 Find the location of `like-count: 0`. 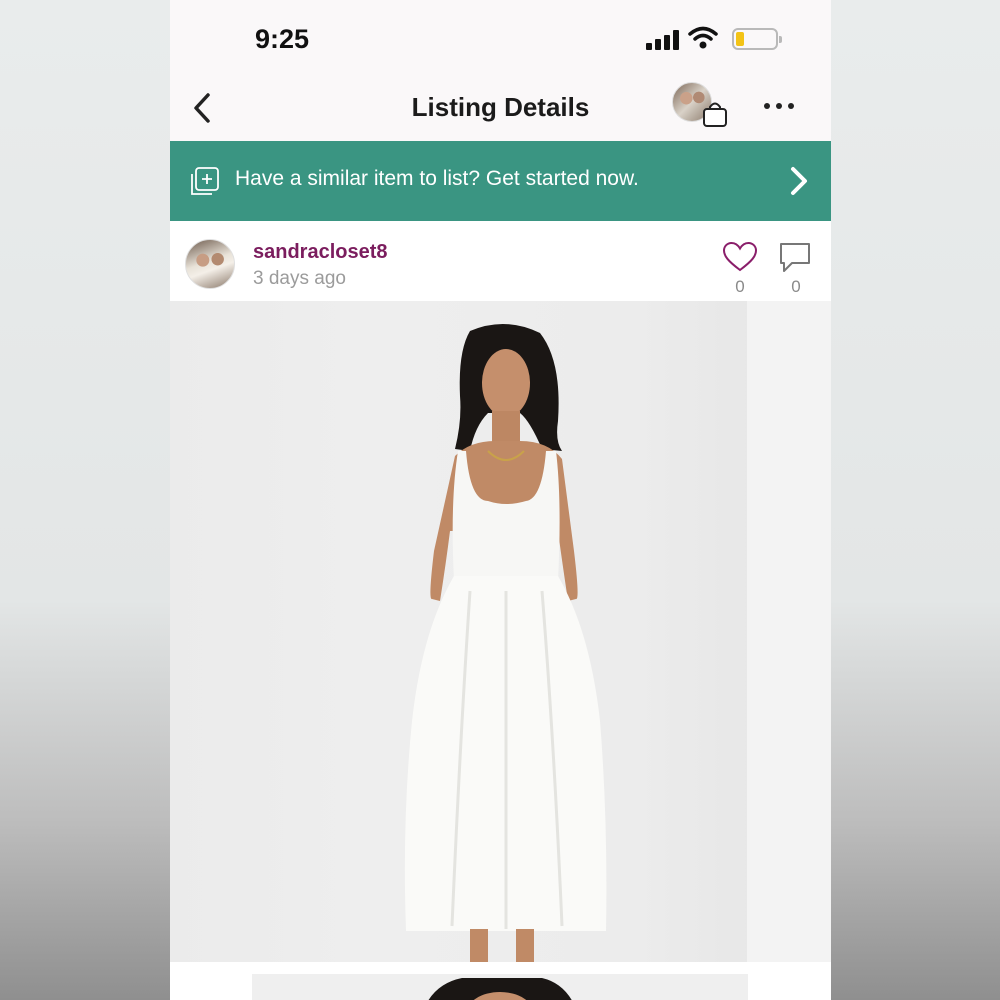

like-count: 0 is located at coordinates (740, 286).